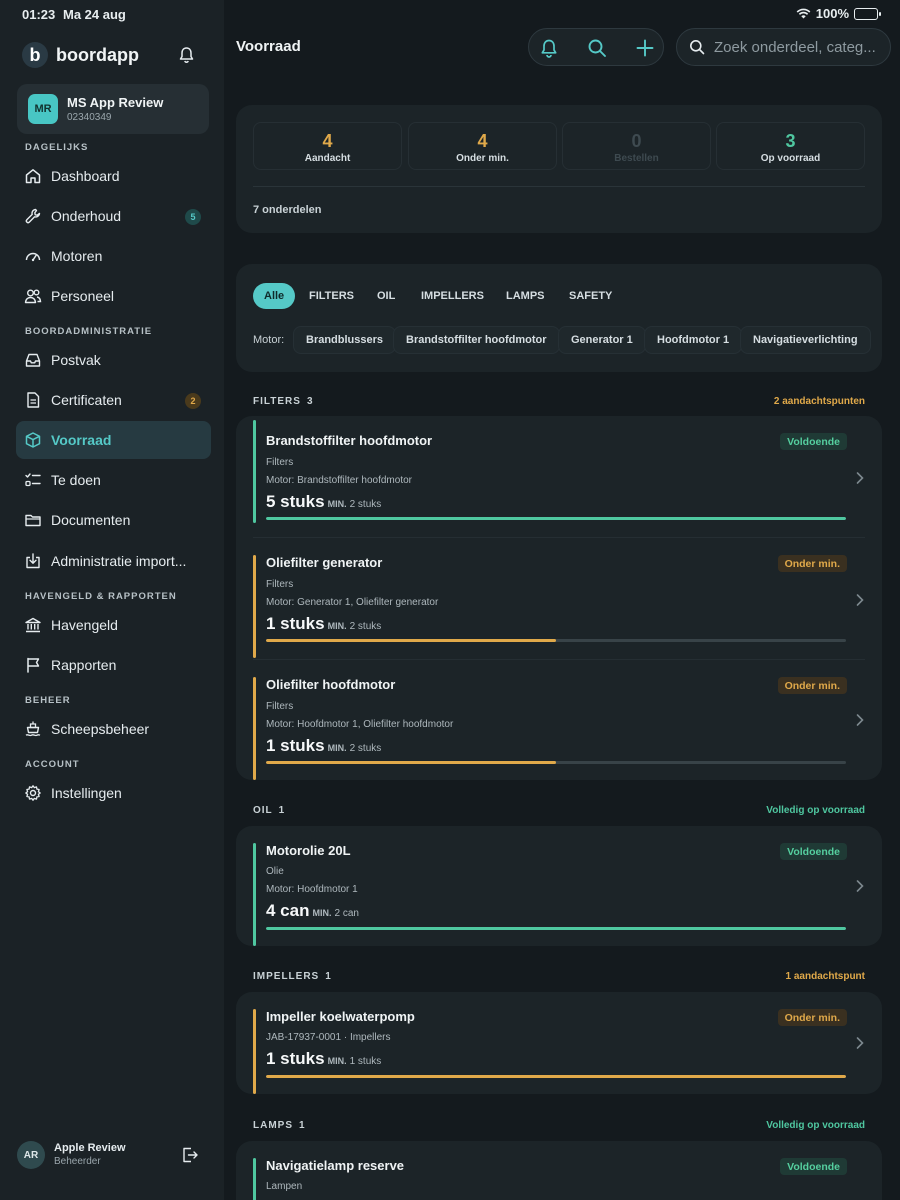 This screenshot has width=900, height=1200. Describe the element at coordinates (113, 665) in the screenshot. I see `sidebar-item-rapporten: Rapporten` at that location.